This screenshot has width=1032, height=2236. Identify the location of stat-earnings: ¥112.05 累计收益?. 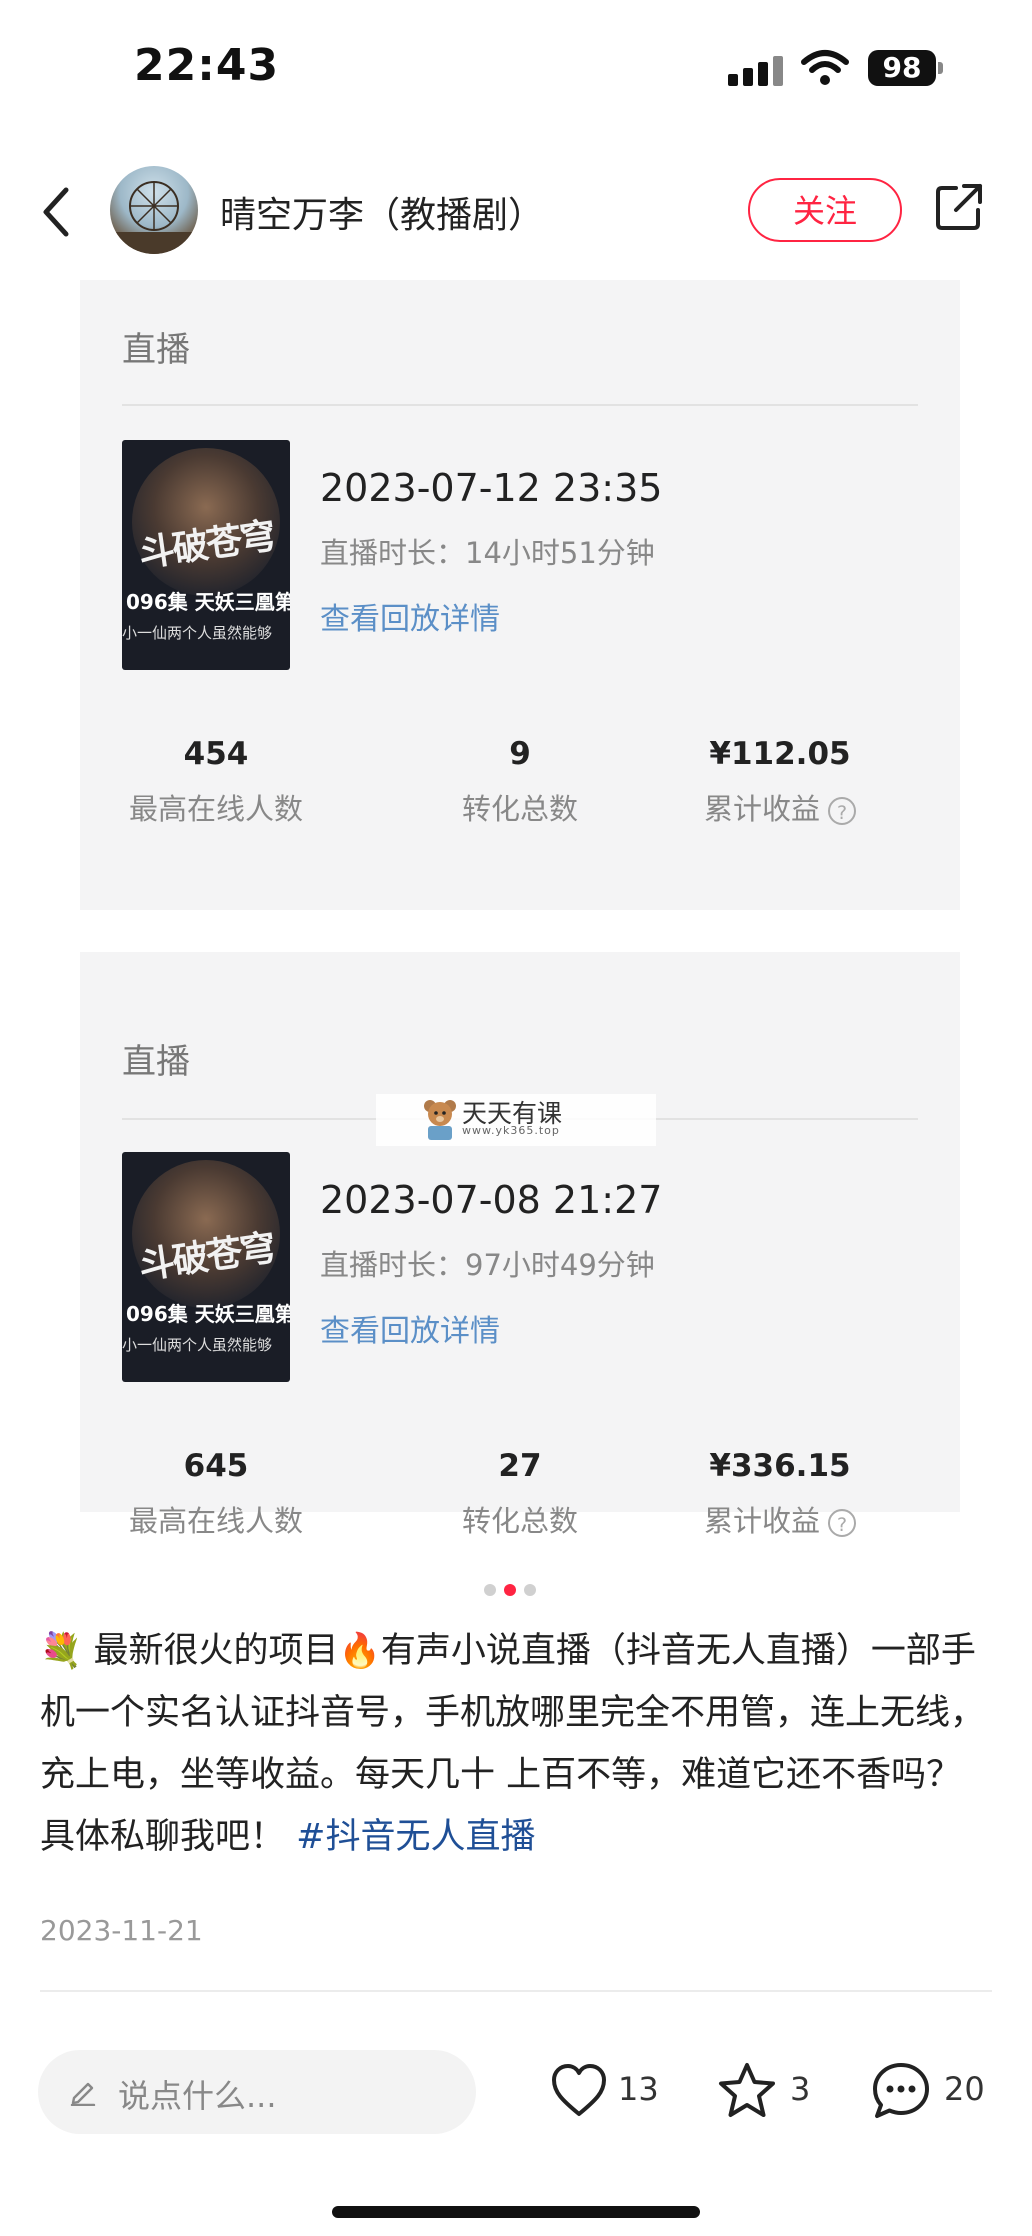
(780, 782).